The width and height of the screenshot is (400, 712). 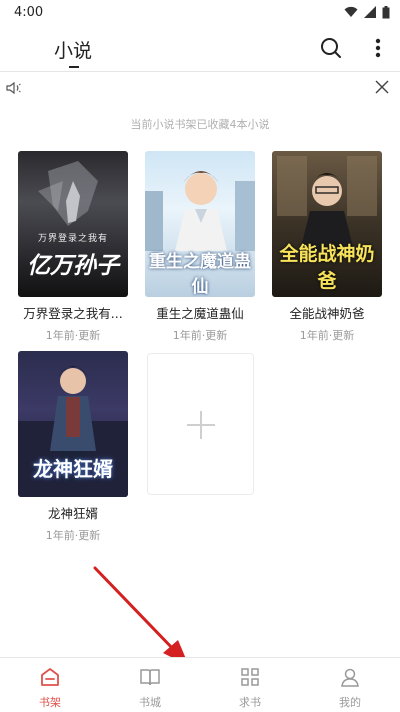 I want to click on plus-icon-vertical, so click(x=201, y=425).